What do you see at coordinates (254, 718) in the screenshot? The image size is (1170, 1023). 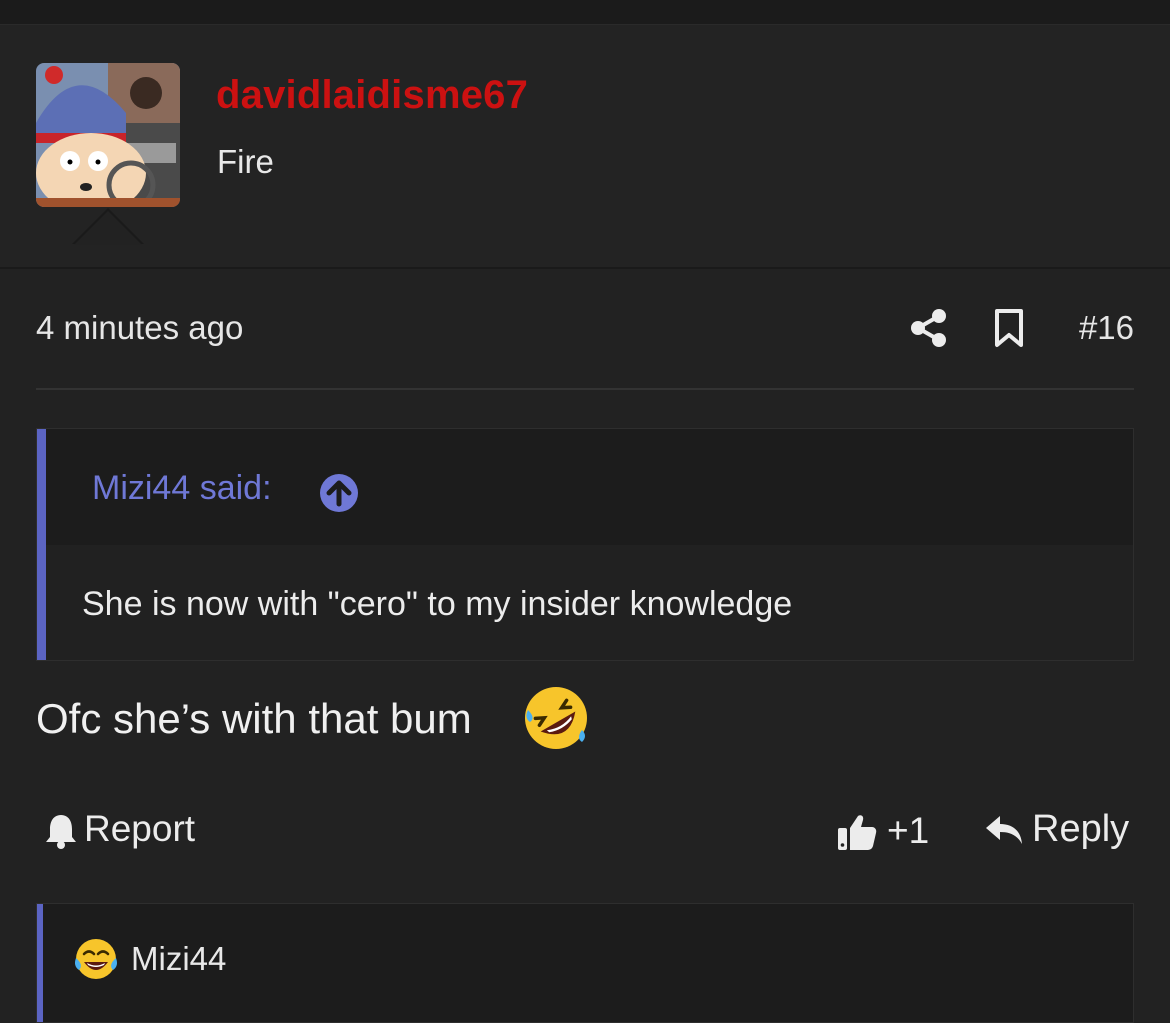 I see `post-message: Ofc she’s with that bum` at bounding box center [254, 718].